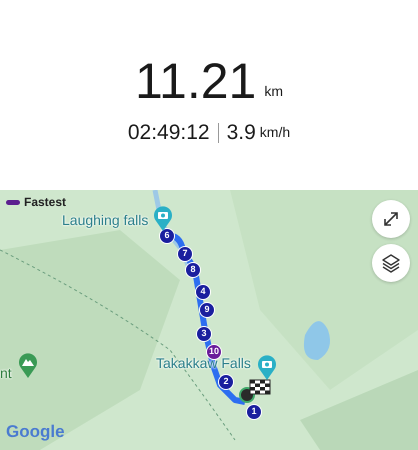 This screenshot has height=450, width=418. I want to click on legend-label: Fastest, so click(45, 202).